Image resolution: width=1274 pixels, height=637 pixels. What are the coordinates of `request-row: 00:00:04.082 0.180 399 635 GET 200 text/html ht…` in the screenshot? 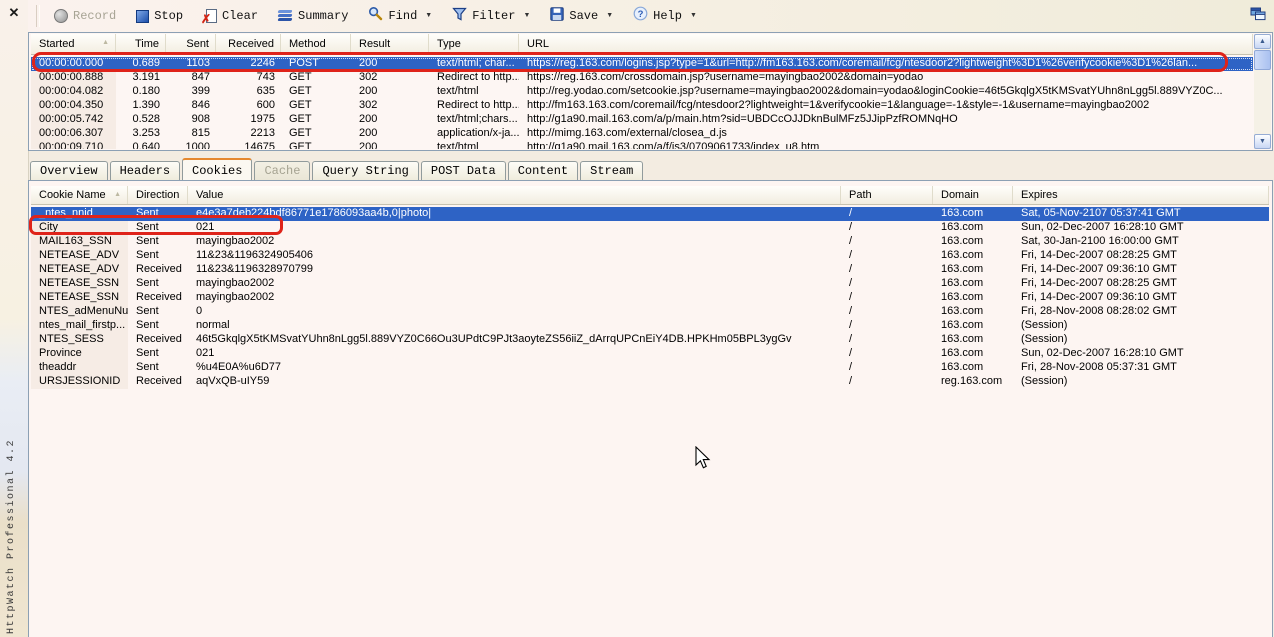 It's located at (642, 92).